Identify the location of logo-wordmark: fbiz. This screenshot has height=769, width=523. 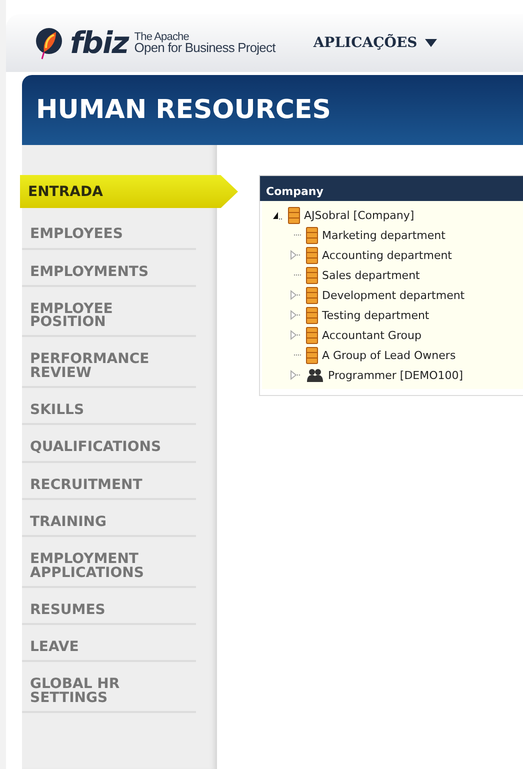
(99, 43).